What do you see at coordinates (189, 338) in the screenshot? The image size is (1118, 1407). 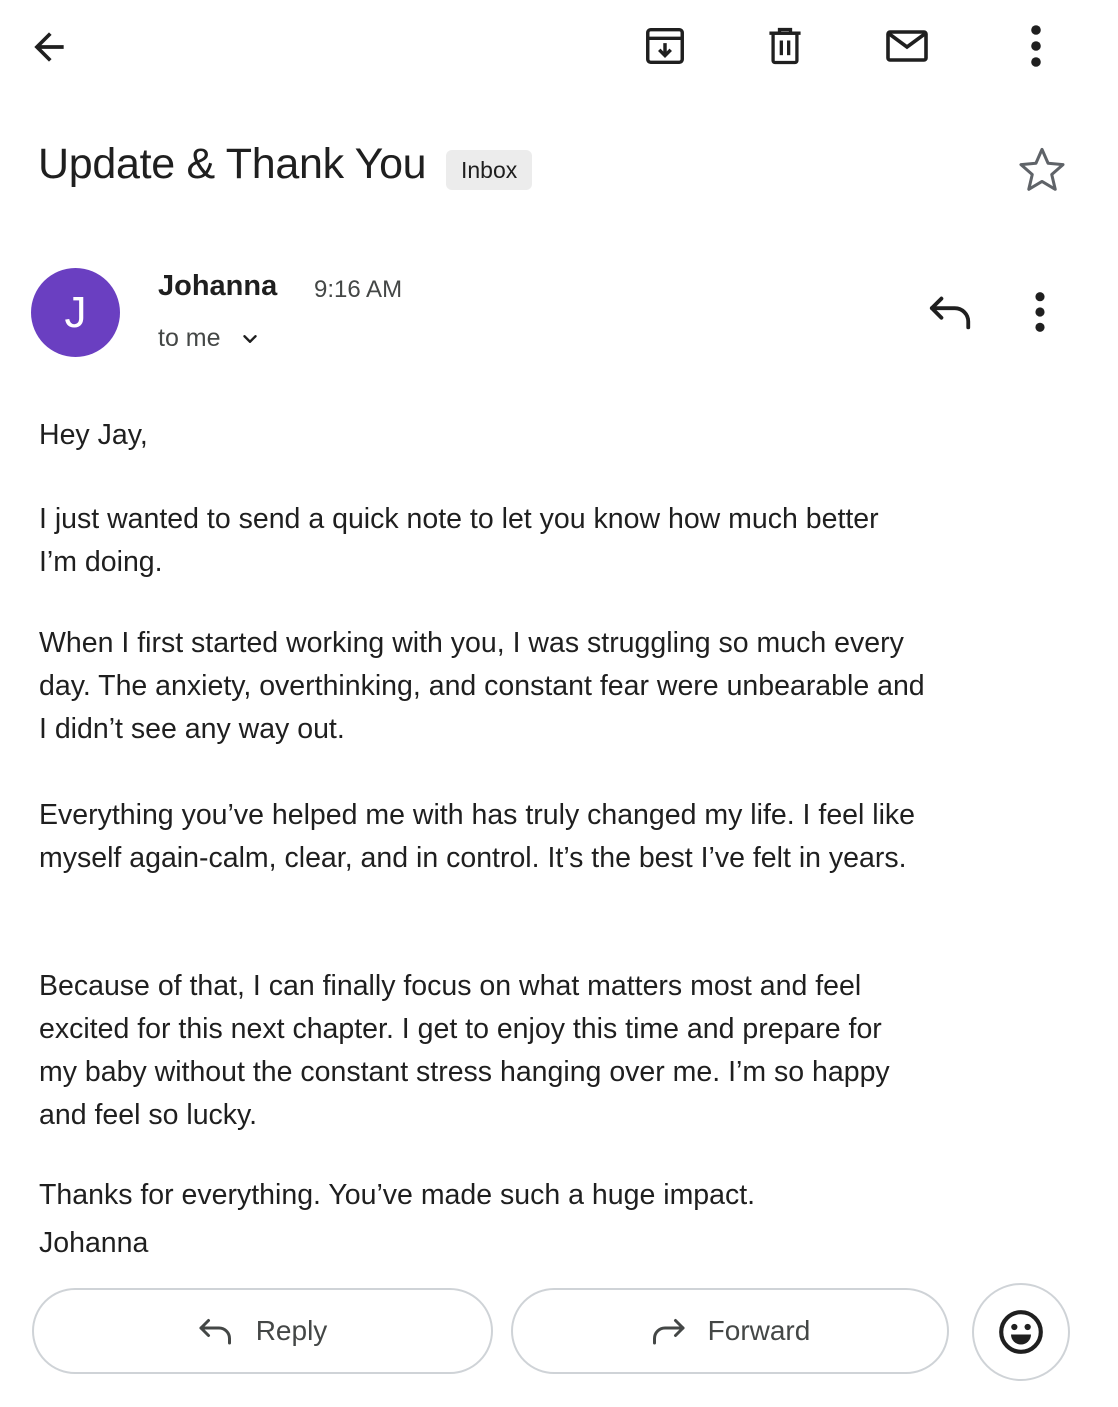 I see `recipient-label: to me` at bounding box center [189, 338].